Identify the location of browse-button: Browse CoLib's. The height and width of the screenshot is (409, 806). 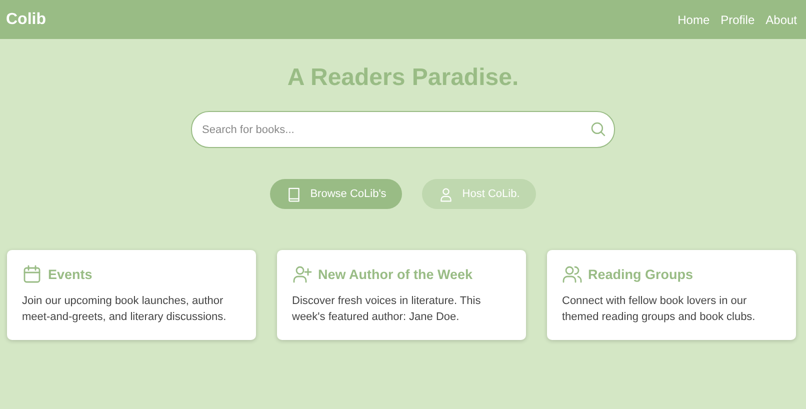
(336, 194).